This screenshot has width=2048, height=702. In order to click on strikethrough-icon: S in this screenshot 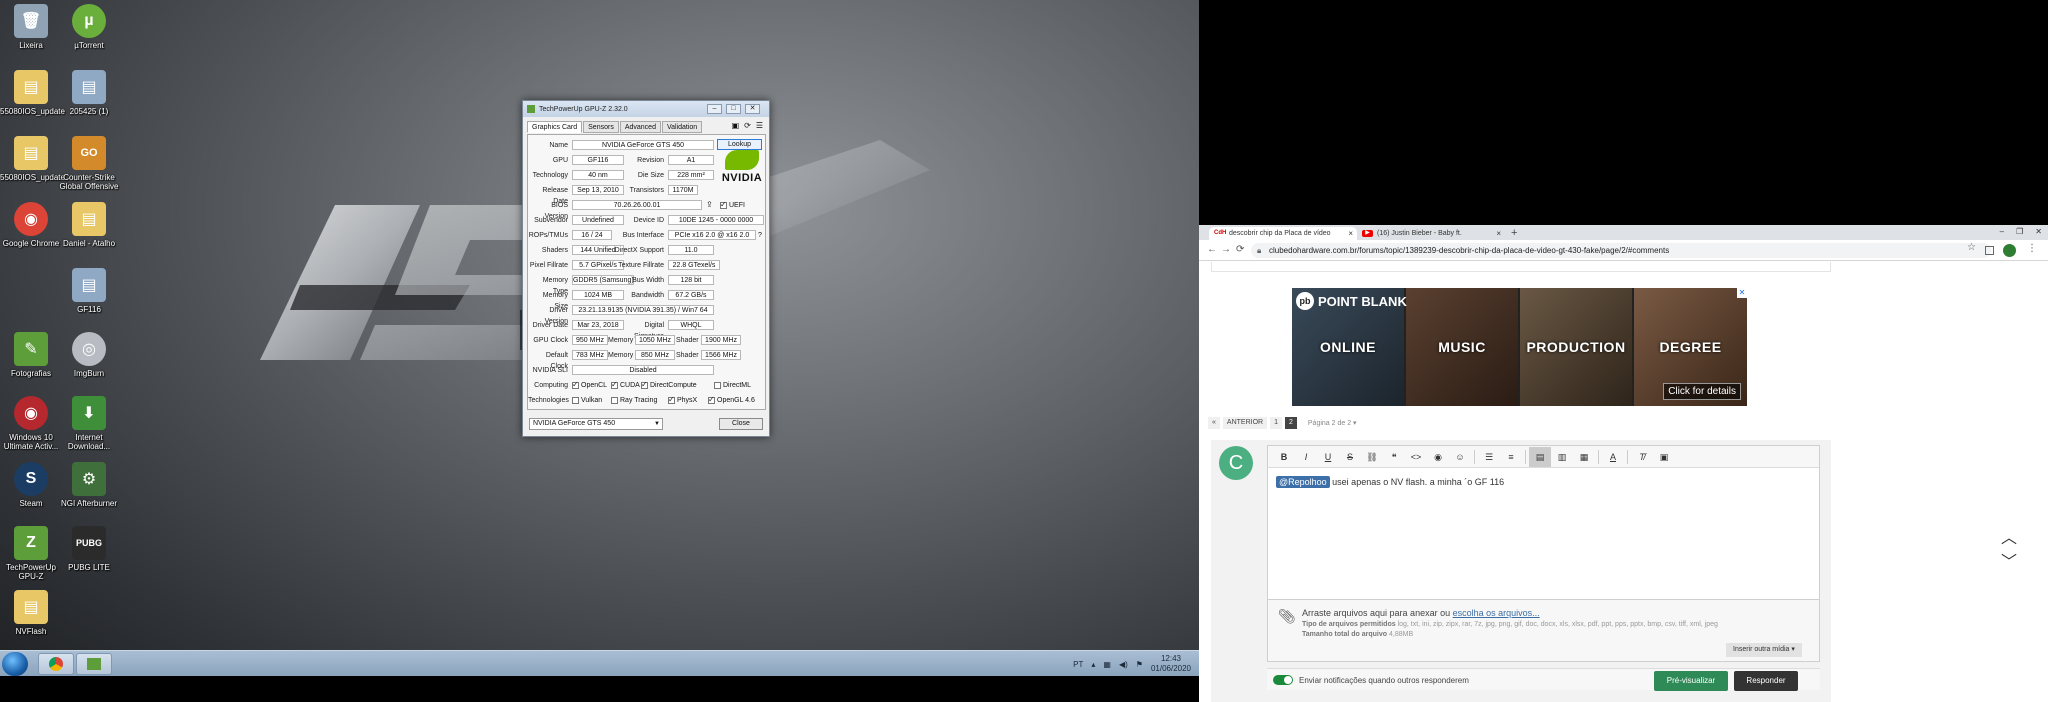, I will do `click(1350, 457)`.